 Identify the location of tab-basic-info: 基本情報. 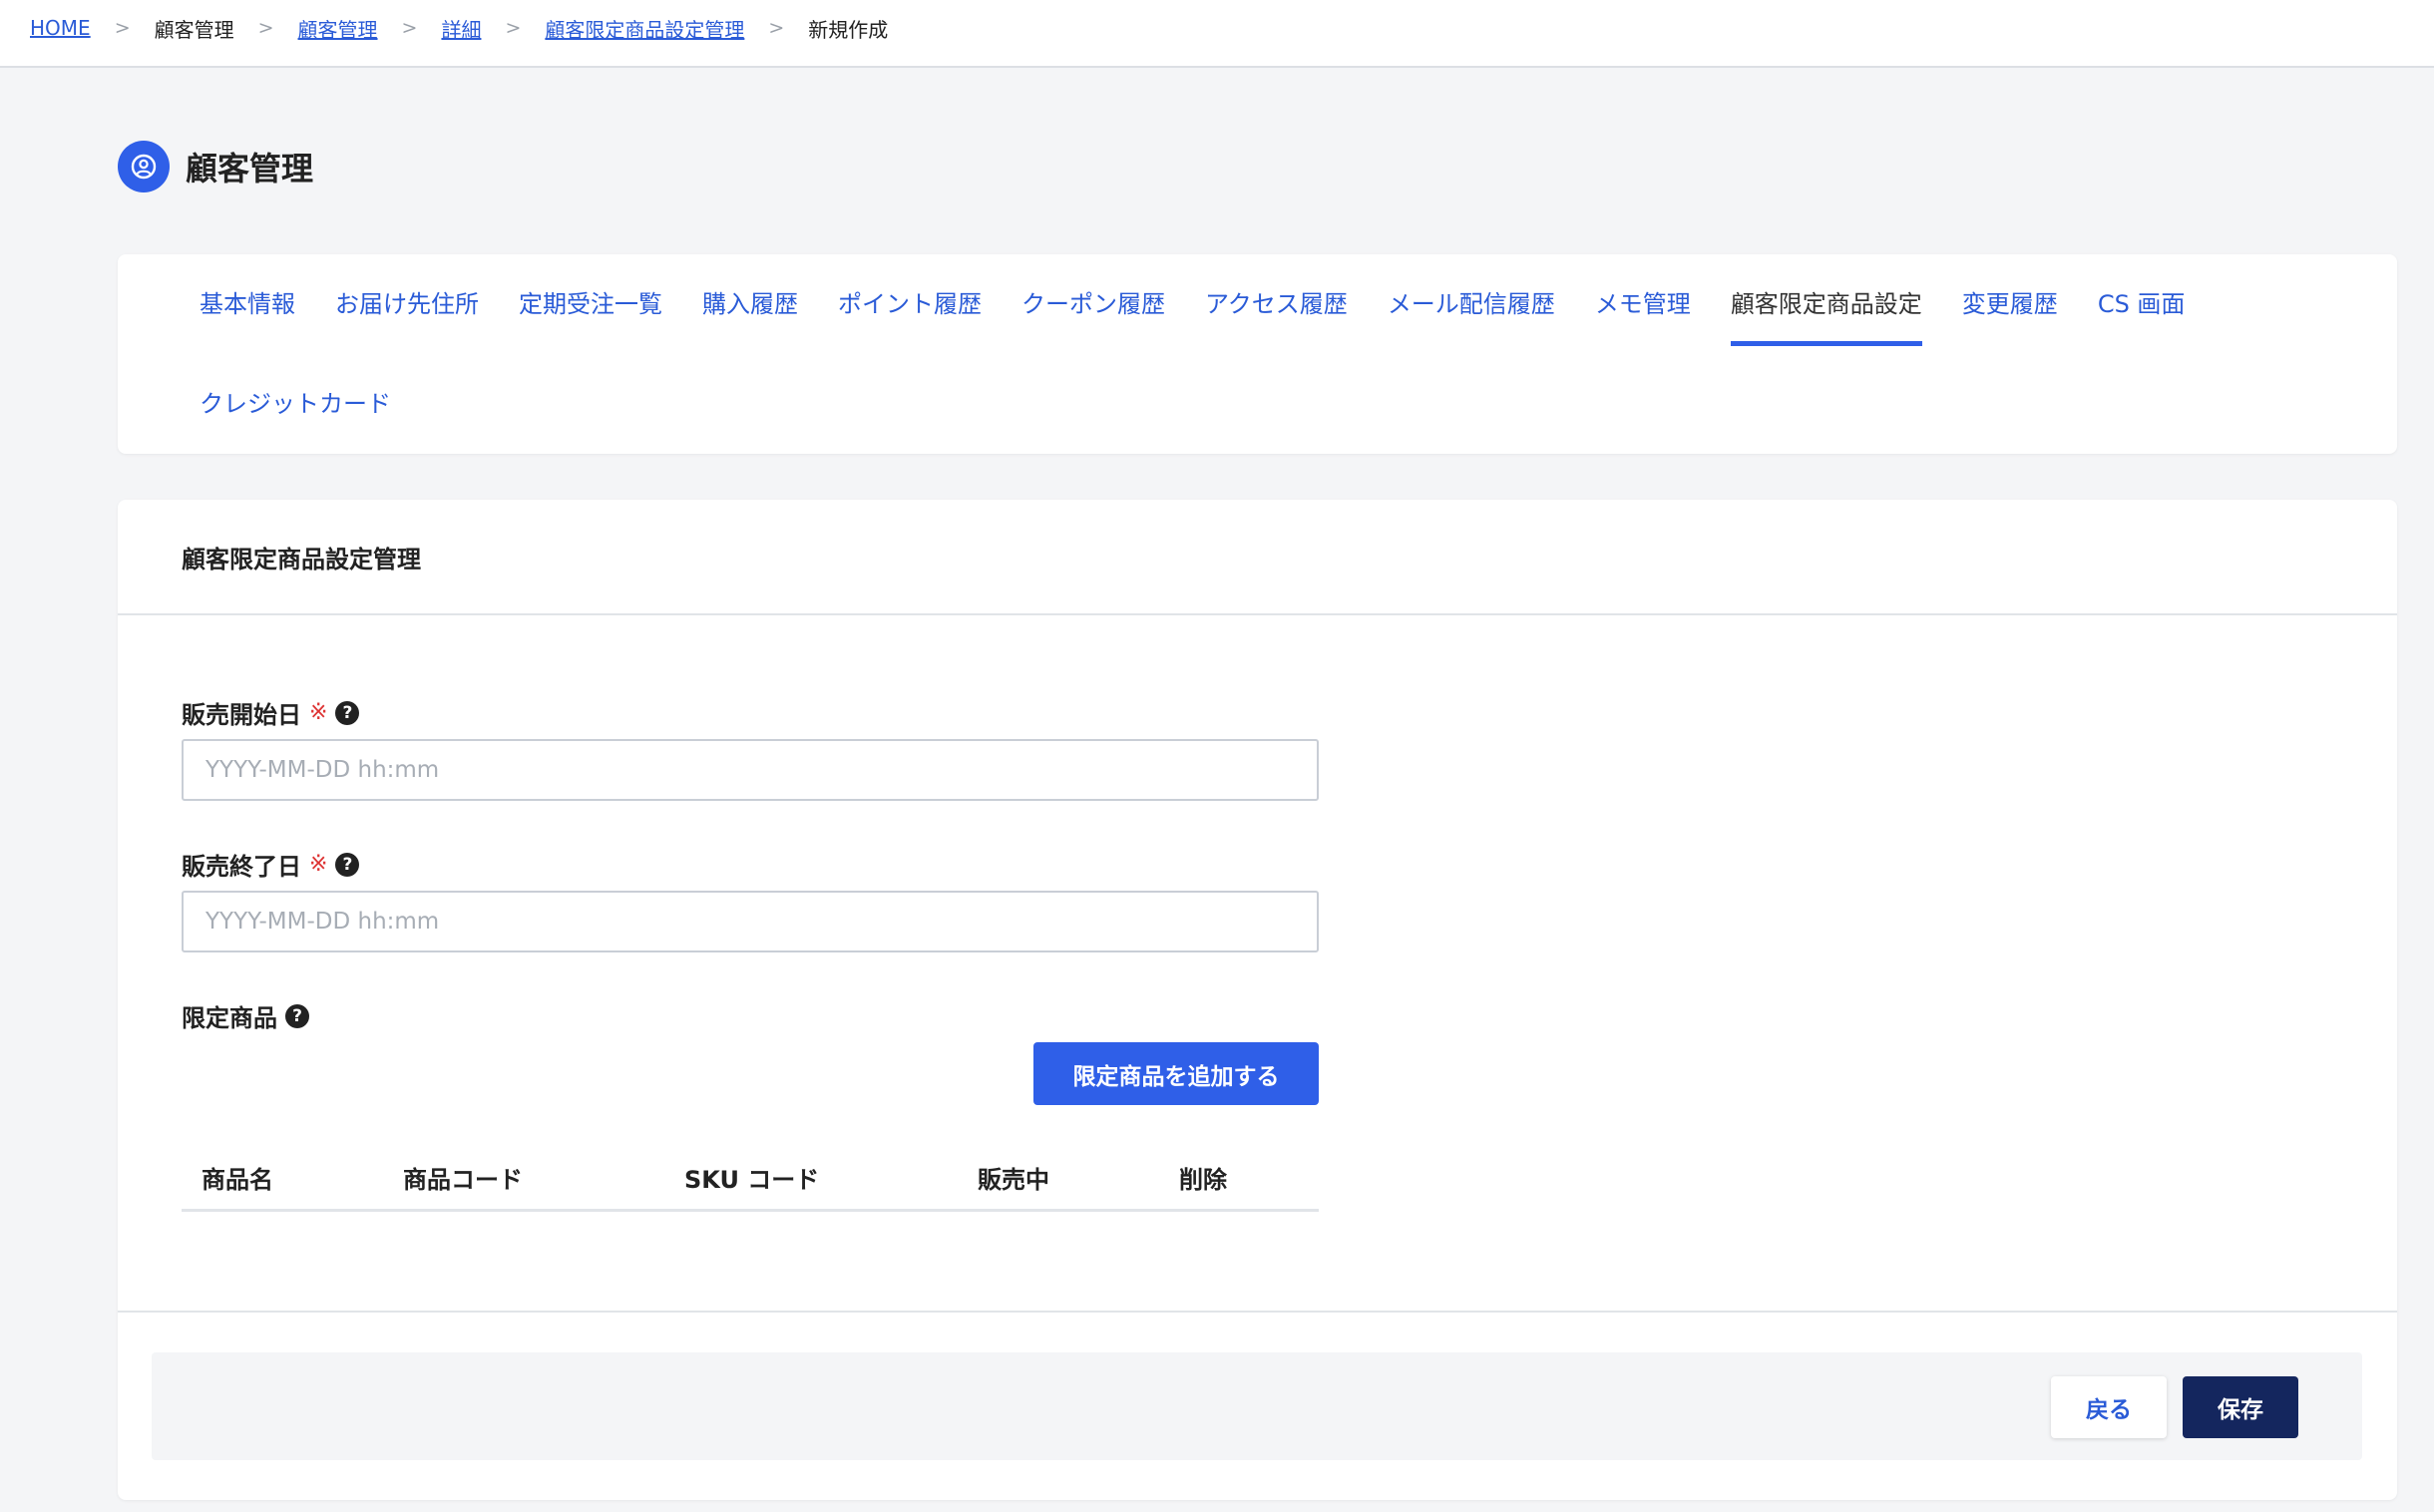
(248, 315).